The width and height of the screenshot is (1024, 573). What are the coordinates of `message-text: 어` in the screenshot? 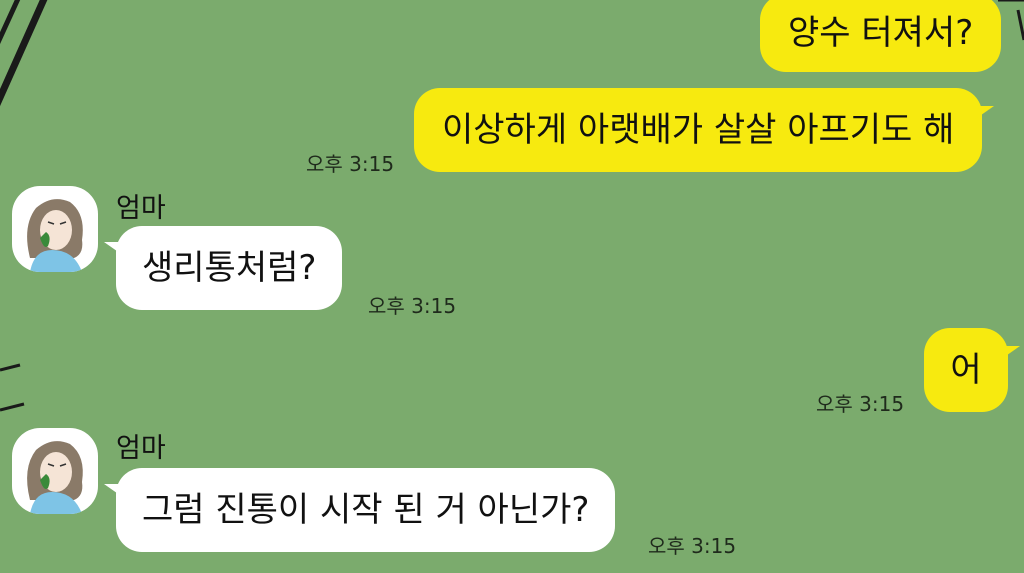 It's located at (966, 370).